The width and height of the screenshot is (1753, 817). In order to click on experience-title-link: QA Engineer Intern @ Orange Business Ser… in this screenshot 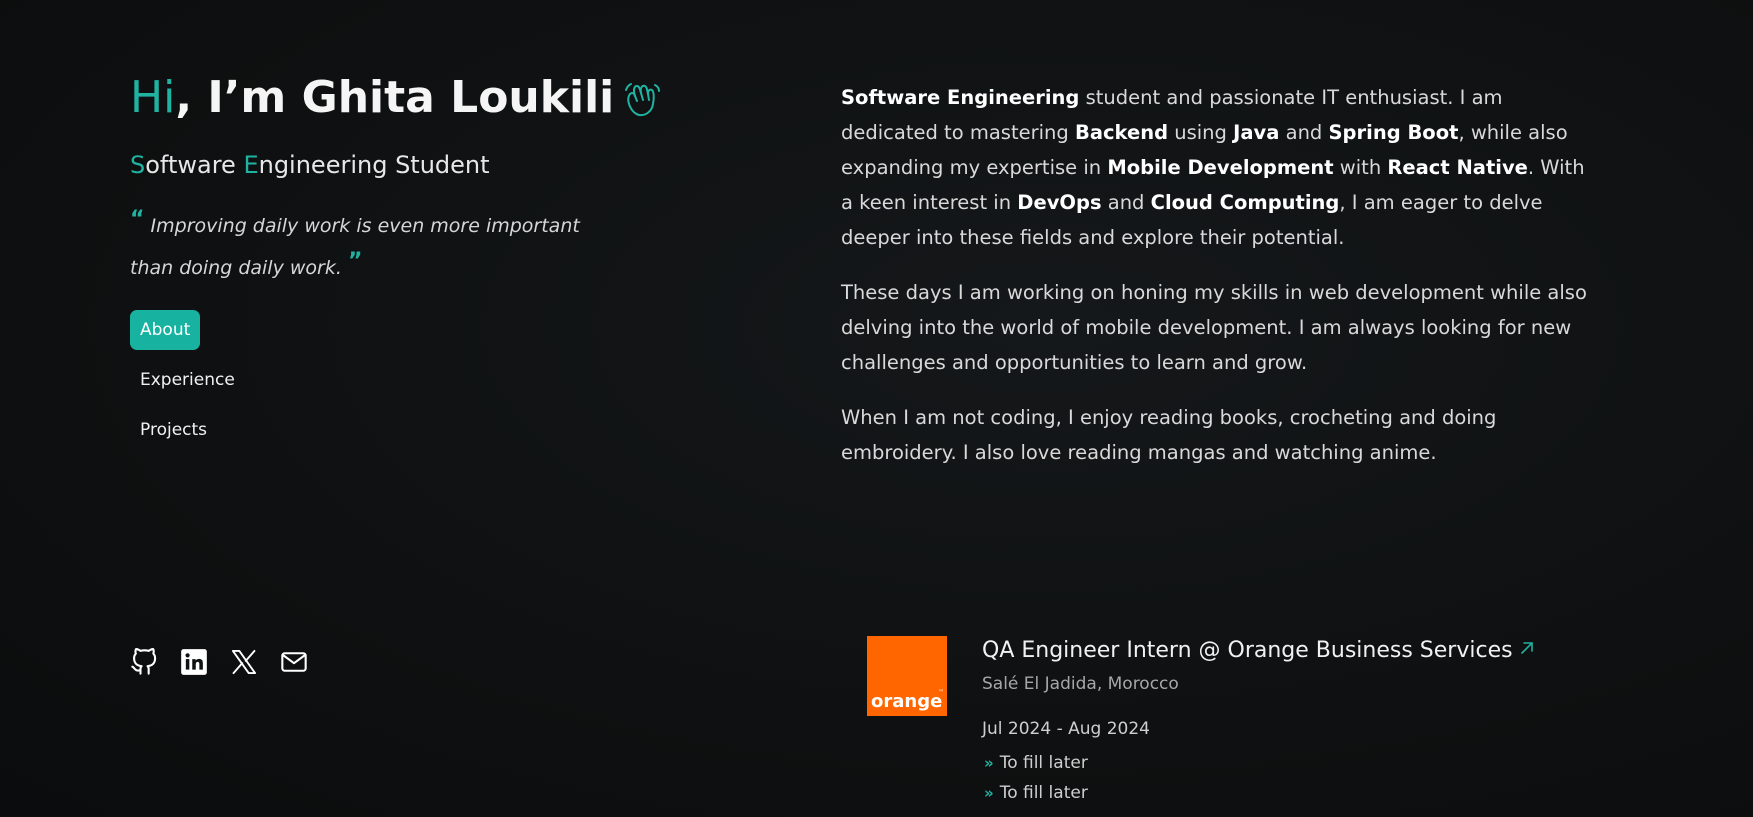, I will do `click(1258, 651)`.